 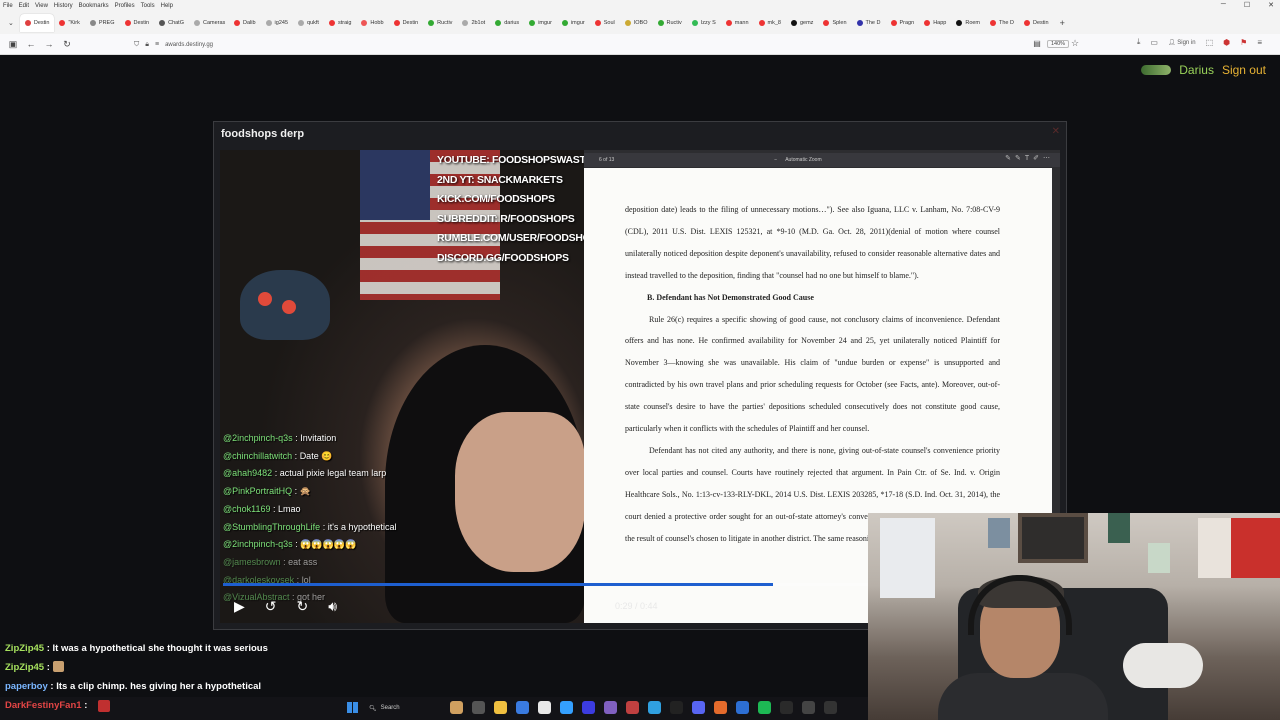 What do you see at coordinates (764, 707) in the screenshot?
I see `spotify-icon` at bounding box center [764, 707].